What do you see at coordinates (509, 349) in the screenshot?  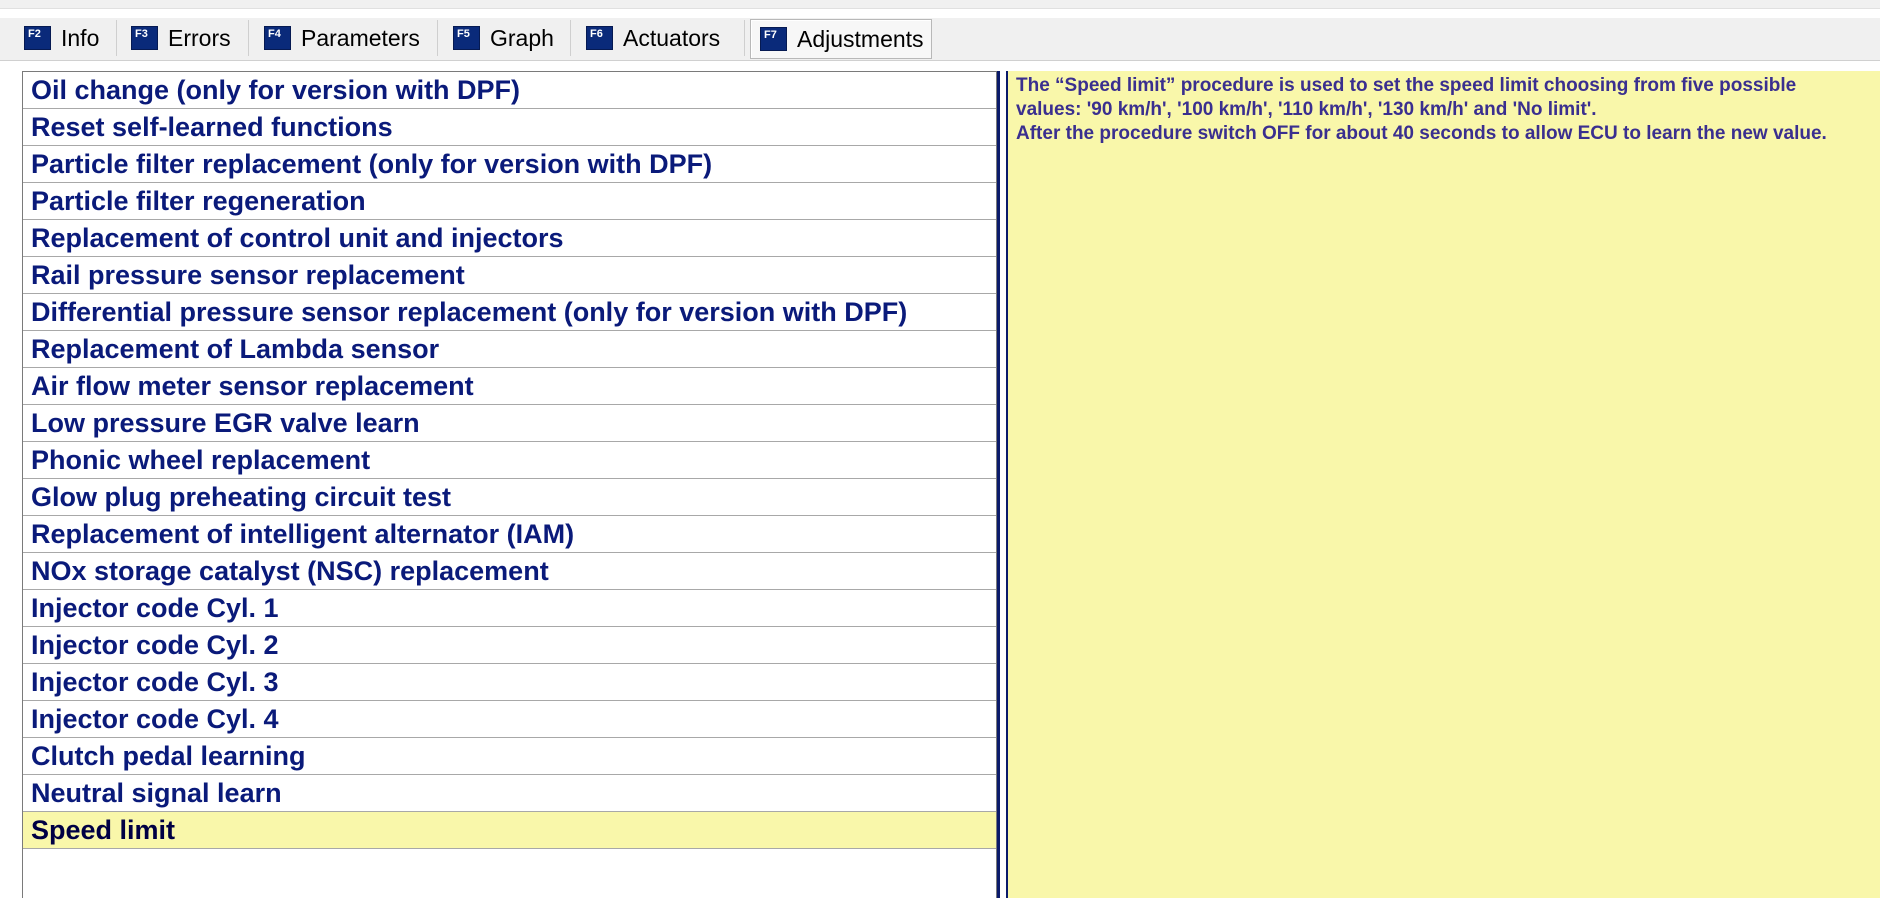 I see `list-item: Replacement of Lambda sensor` at bounding box center [509, 349].